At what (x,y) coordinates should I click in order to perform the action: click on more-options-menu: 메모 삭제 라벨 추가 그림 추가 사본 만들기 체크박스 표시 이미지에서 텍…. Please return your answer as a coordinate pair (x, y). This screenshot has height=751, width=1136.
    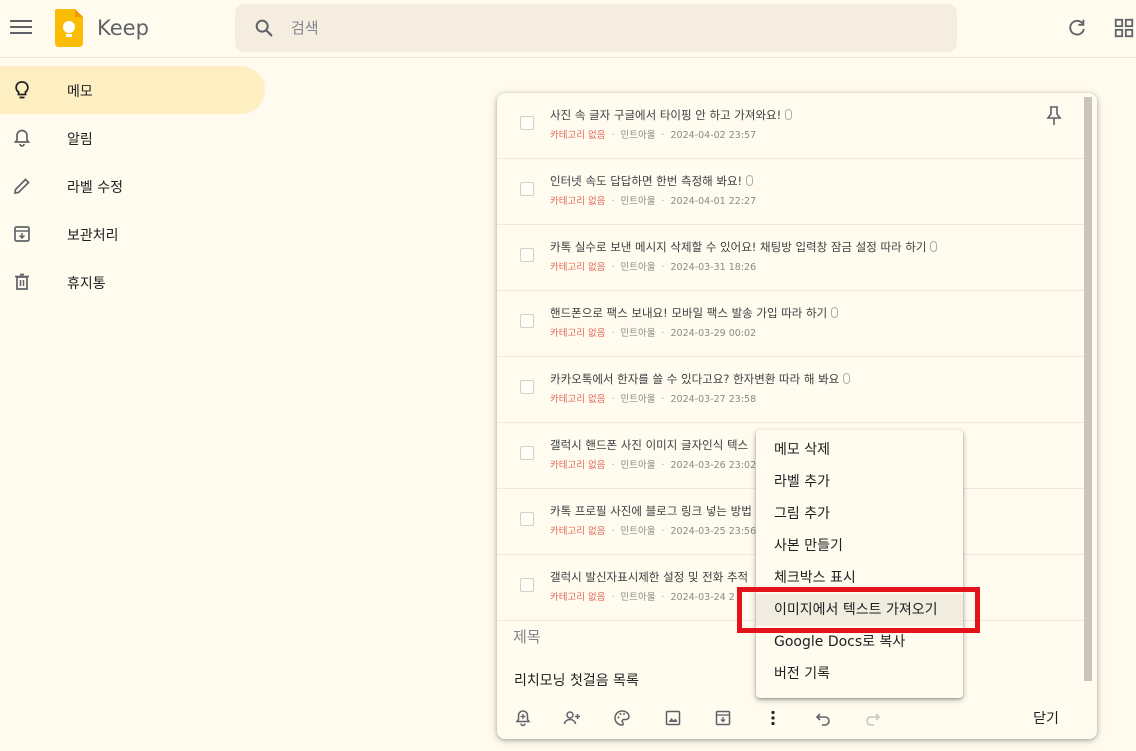
    Looking at the image, I should click on (859, 564).